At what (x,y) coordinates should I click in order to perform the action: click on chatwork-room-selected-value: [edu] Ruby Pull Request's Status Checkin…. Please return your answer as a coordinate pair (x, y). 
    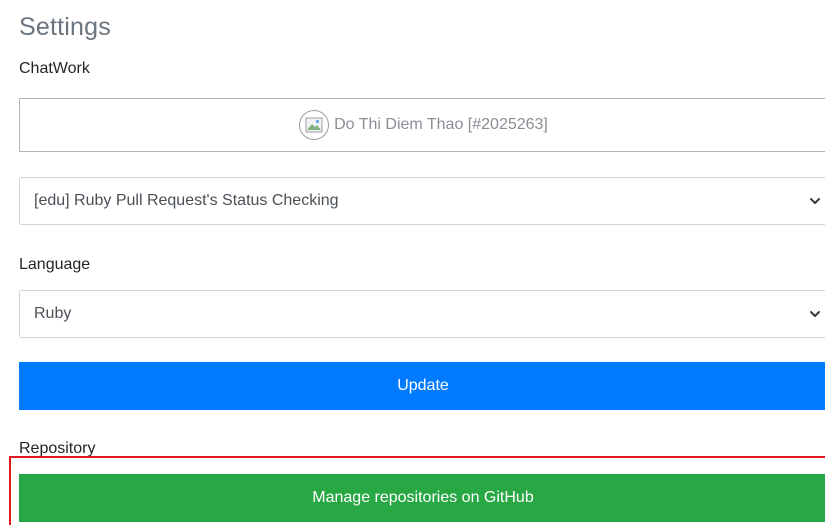
    Looking at the image, I should click on (186, 200).